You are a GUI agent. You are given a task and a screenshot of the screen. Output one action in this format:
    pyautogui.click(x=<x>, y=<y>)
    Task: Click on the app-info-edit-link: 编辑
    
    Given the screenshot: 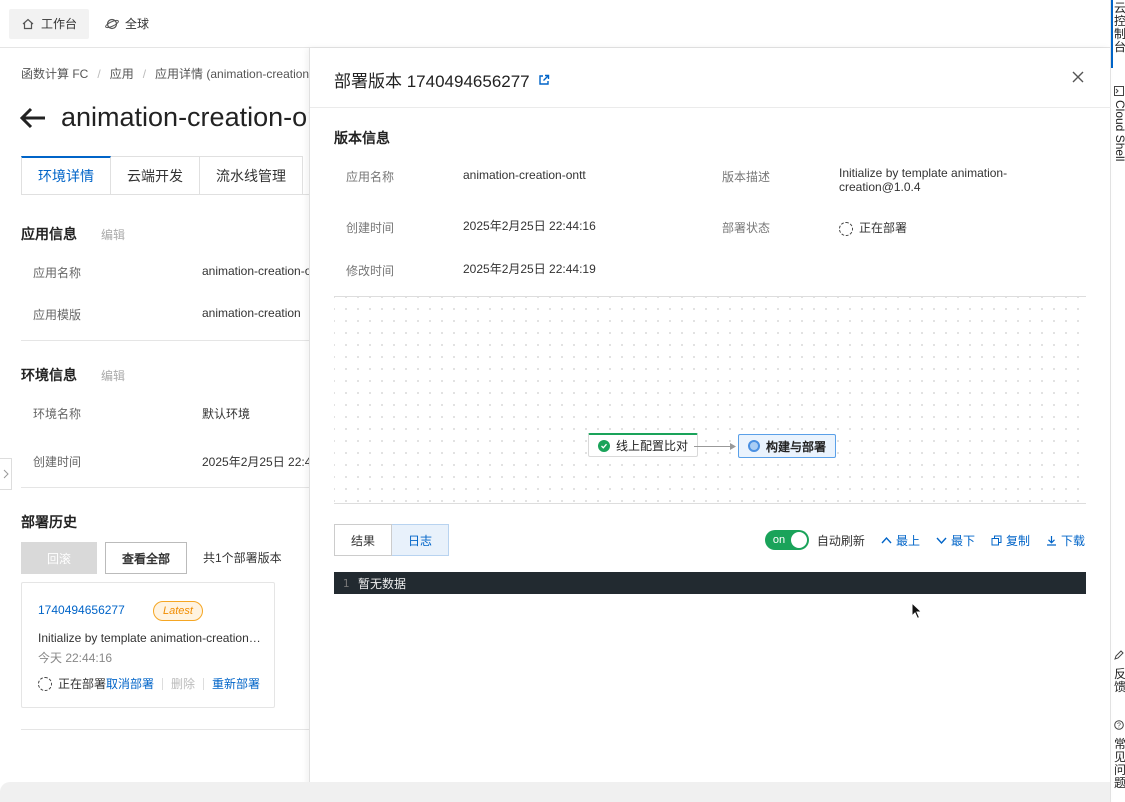 What is the action you would take?
    pyautogui.click(x=113, y=235)
    